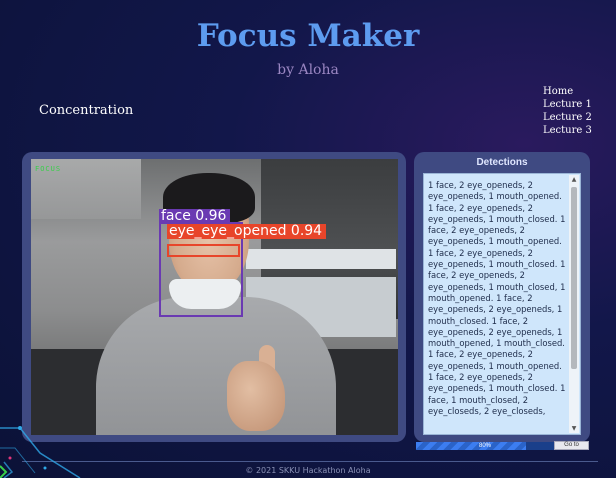 The image size is (616, 478). I want to click on person-hoodie, so click(216, 366).